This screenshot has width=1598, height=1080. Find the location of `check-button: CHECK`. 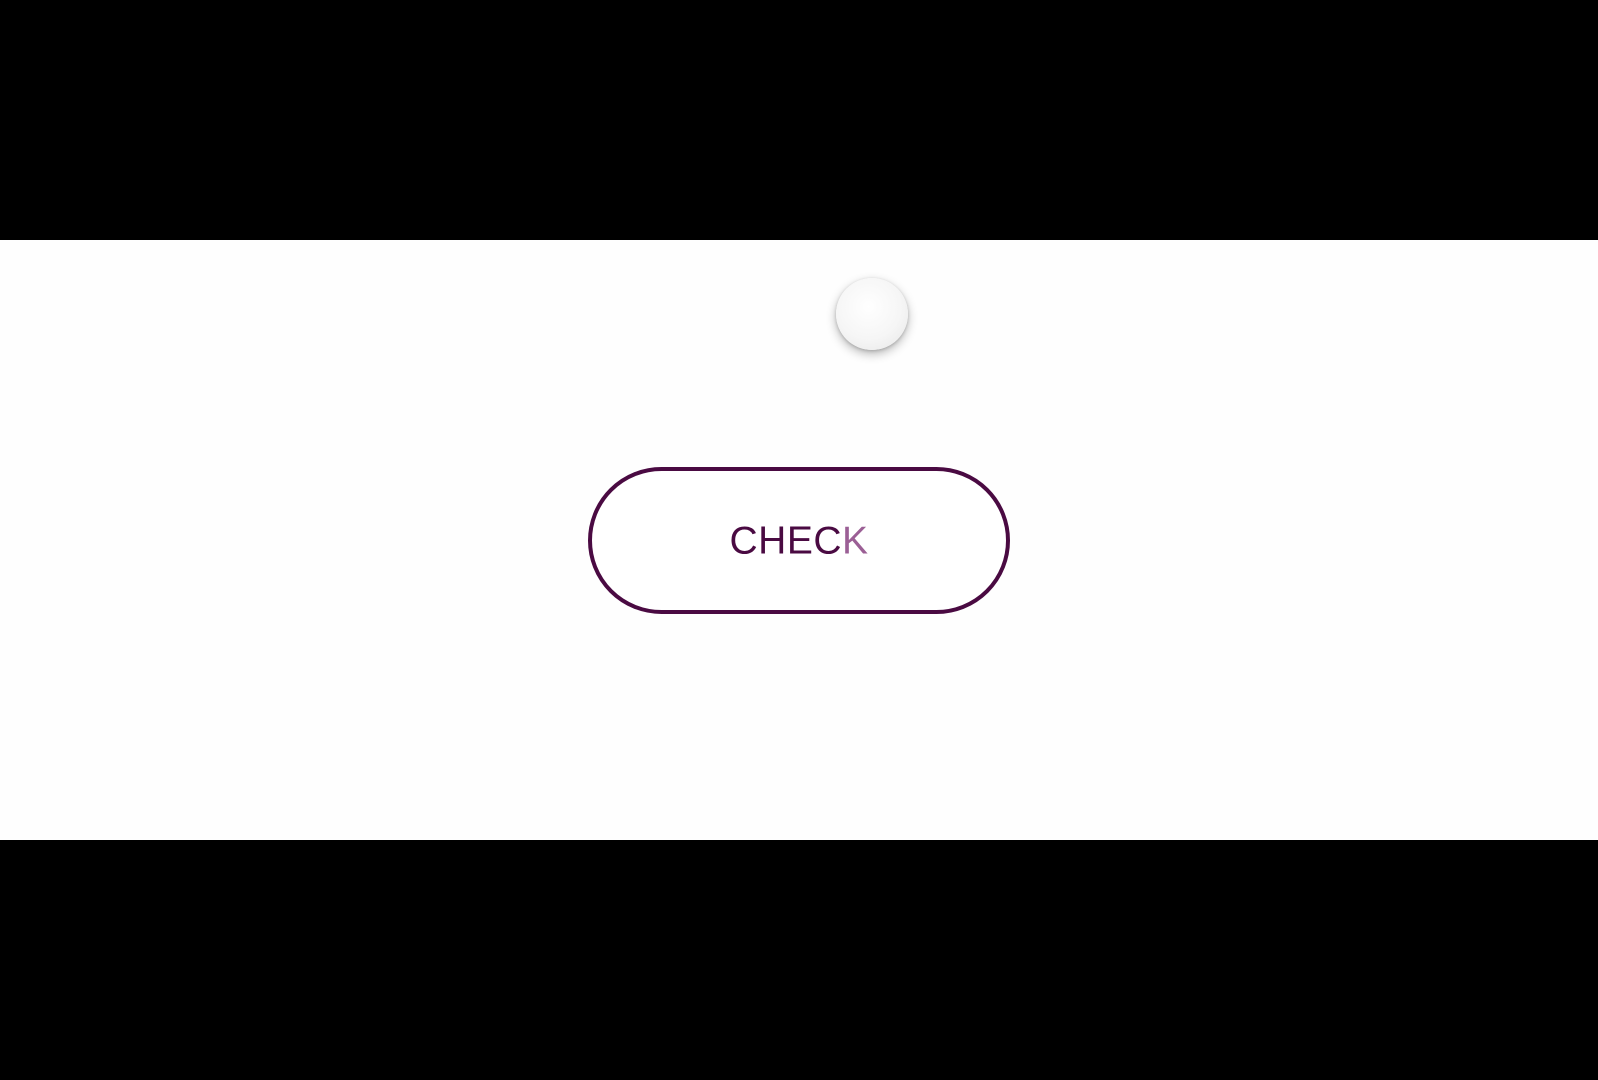

check-button: CHECK is located at coordinates (799, 540).